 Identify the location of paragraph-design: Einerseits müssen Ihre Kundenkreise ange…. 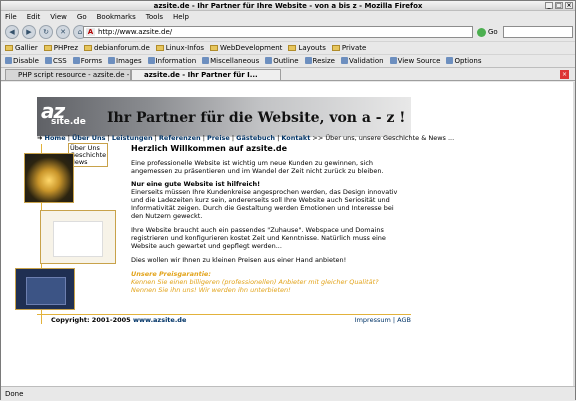
(264, 204).